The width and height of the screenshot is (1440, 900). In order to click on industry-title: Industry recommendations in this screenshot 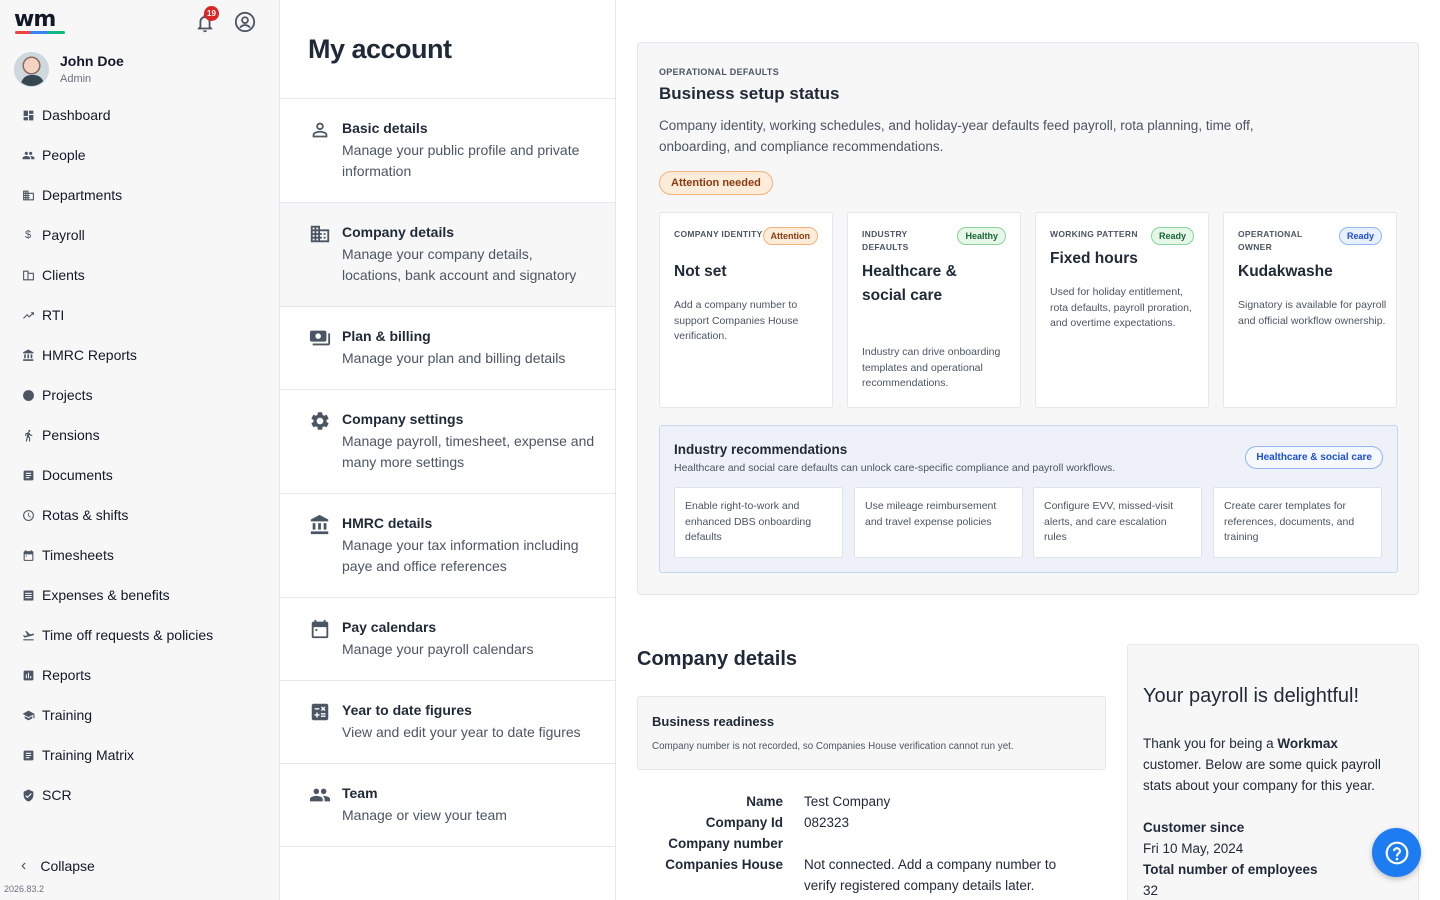, I will do `click(761, 449)`.